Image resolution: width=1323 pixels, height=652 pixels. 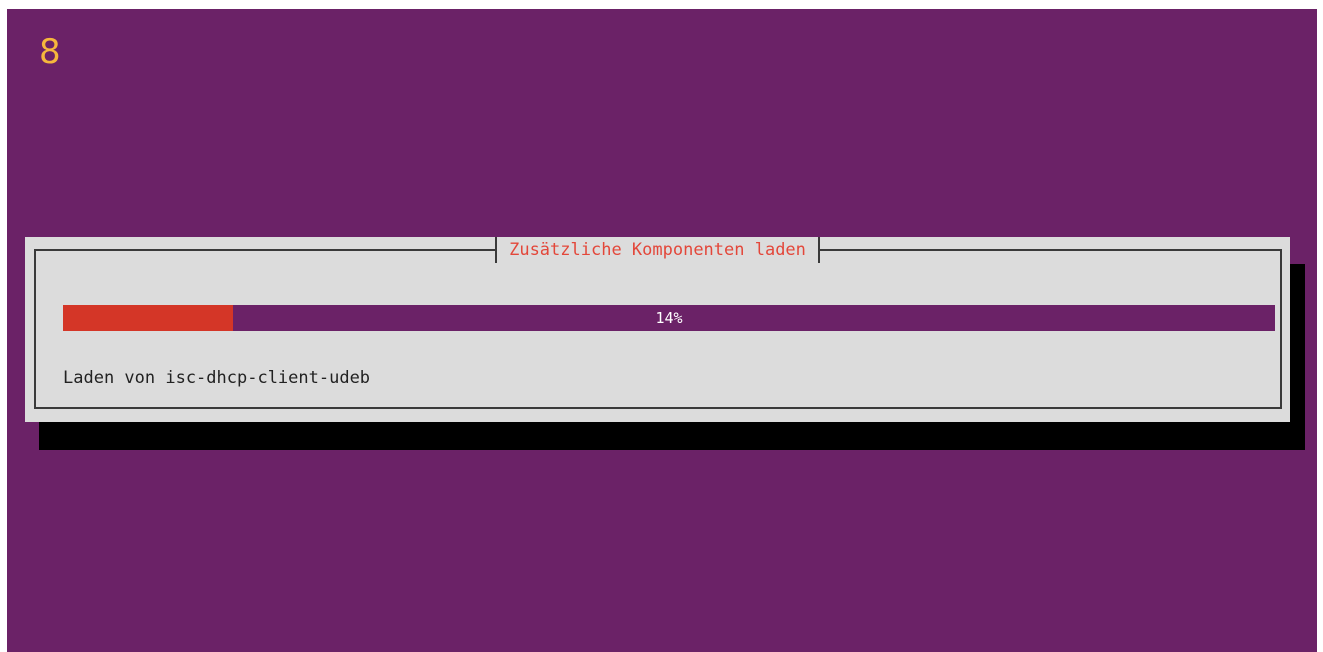 I want to click on progress-bar: 14%, so click(x=669, y=318).